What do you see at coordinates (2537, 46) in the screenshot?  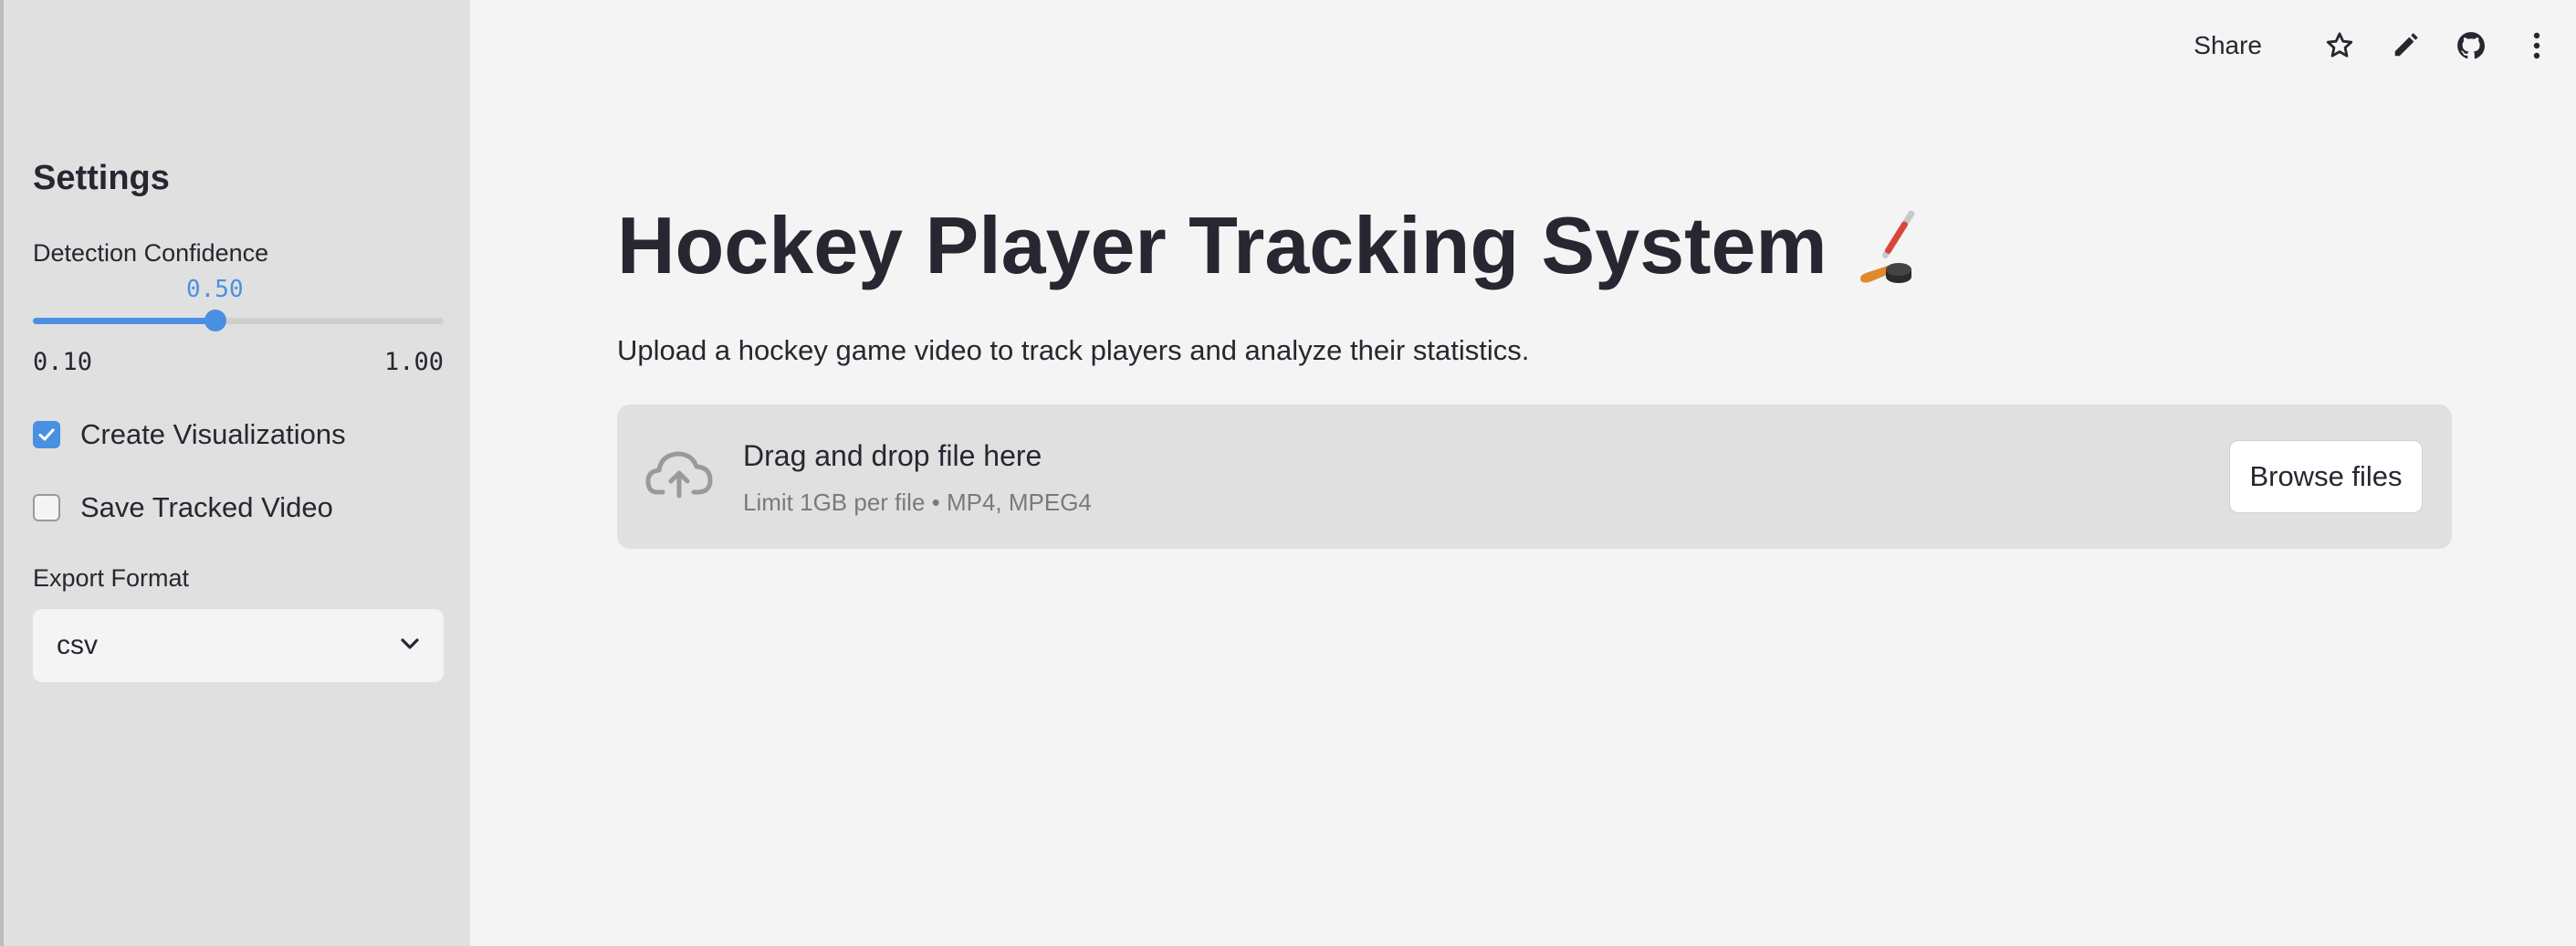 I see `more-vertical-icon` at bounding box center [2537, 46].